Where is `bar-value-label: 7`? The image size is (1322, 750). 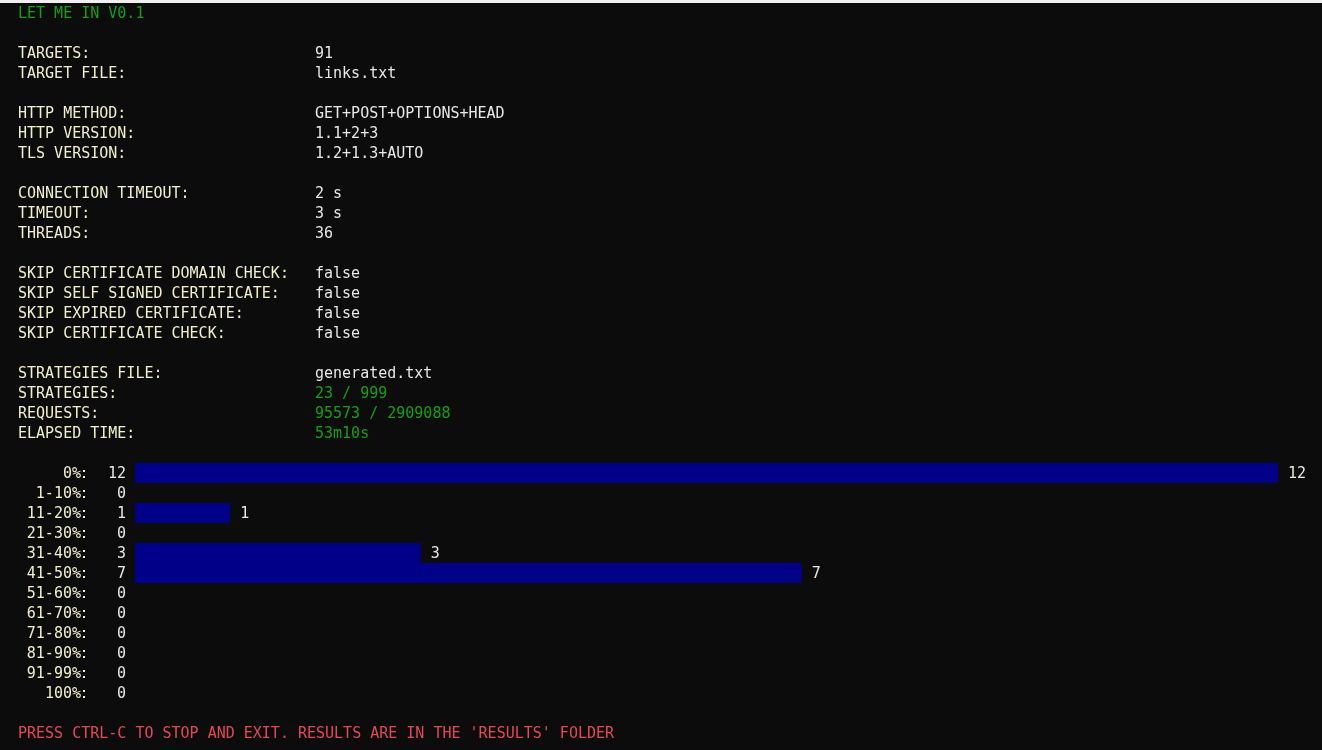 bar-value-label: 7 is located at coordinates (816, 573).